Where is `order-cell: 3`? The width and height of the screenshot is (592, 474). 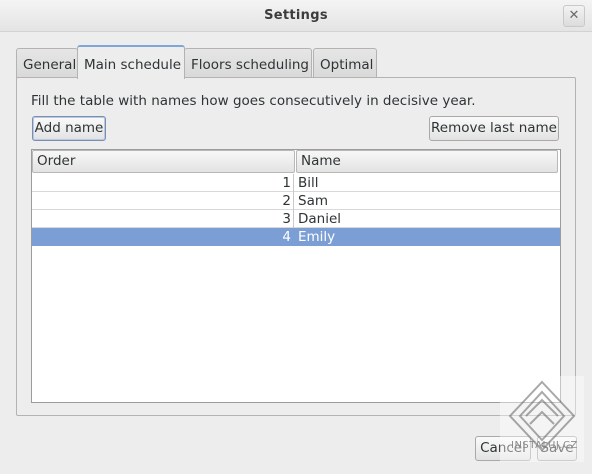 order-cell: 3 is located at coordinates (163, 219).